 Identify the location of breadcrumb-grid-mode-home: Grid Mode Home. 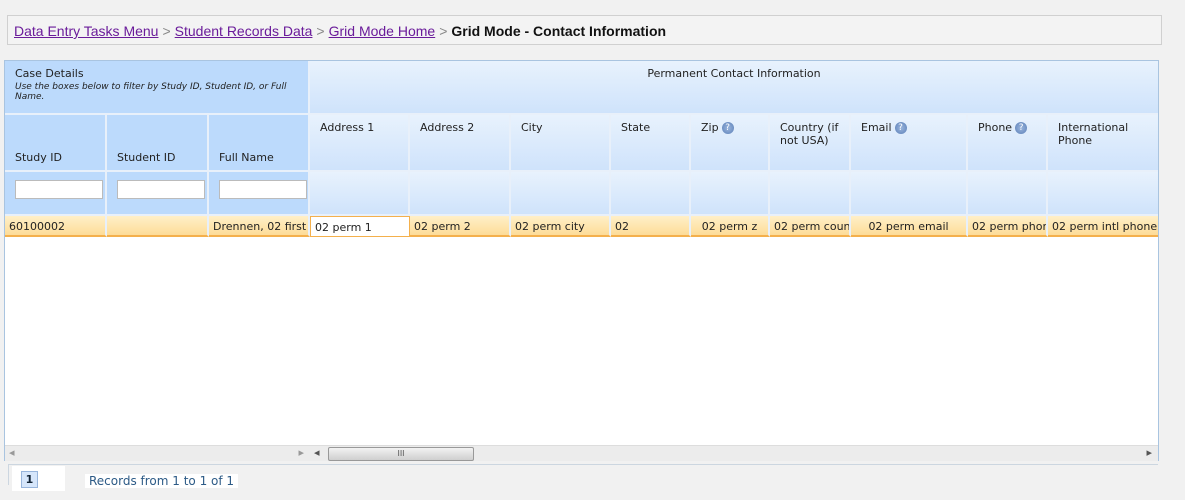
(382, 31).